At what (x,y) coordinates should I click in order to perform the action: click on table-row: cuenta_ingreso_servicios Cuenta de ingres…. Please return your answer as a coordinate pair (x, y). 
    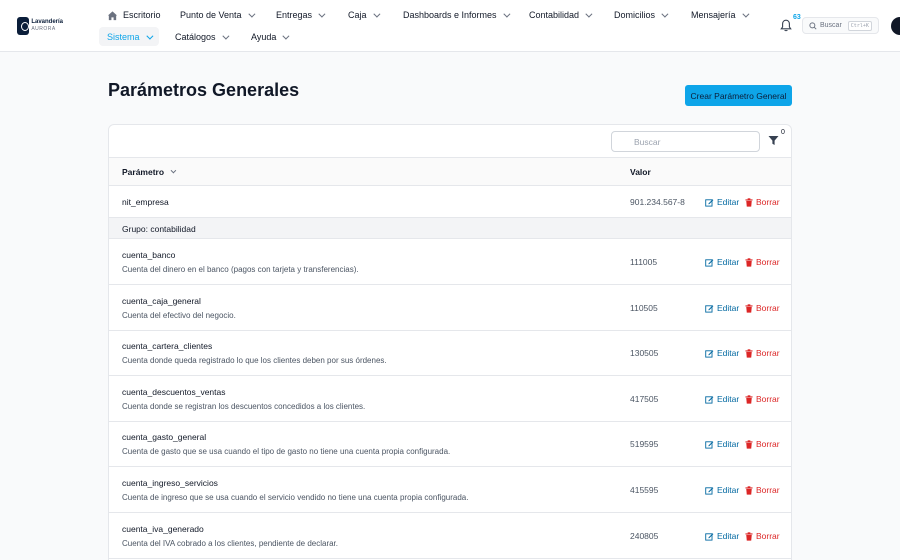
    Looking at the image, I should click on (450, 490).